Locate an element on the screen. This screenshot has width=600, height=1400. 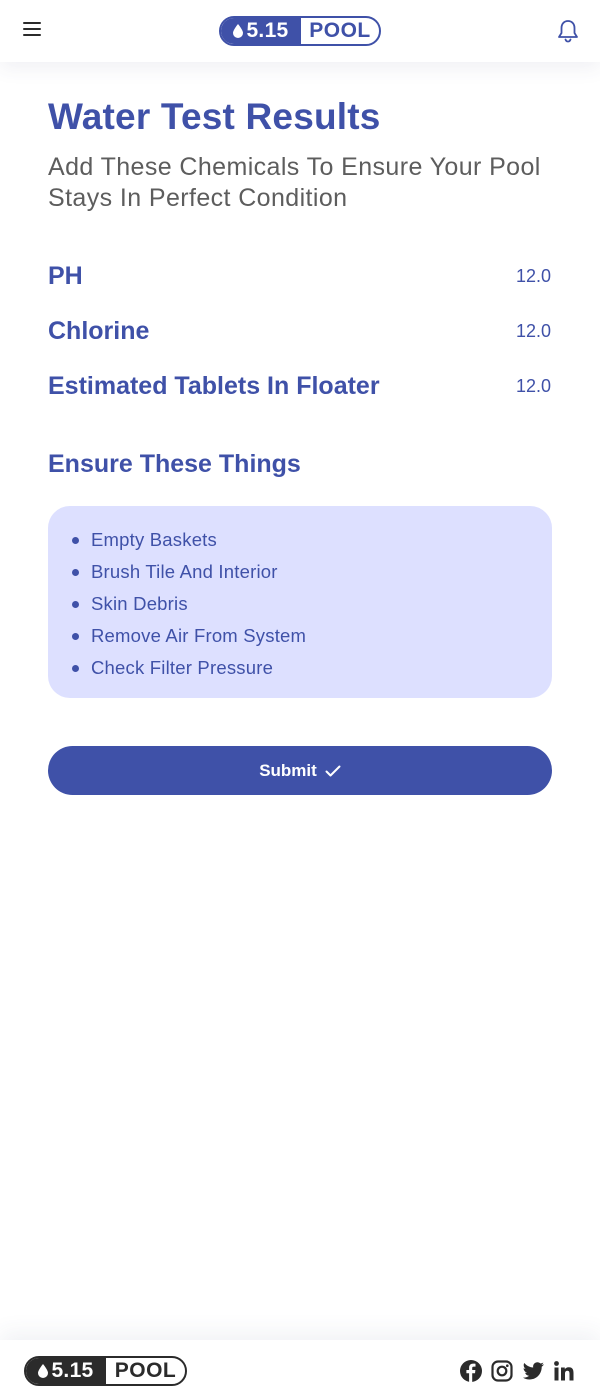
list-item: Brush Tile And Interior is located at coordinates (312, 572).